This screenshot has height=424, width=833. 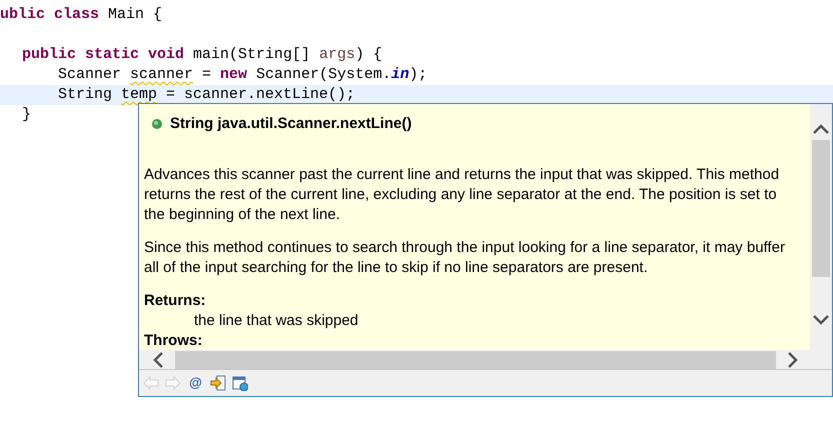 I want to click on section-heading: Returns:, so click(x=175, y=301).